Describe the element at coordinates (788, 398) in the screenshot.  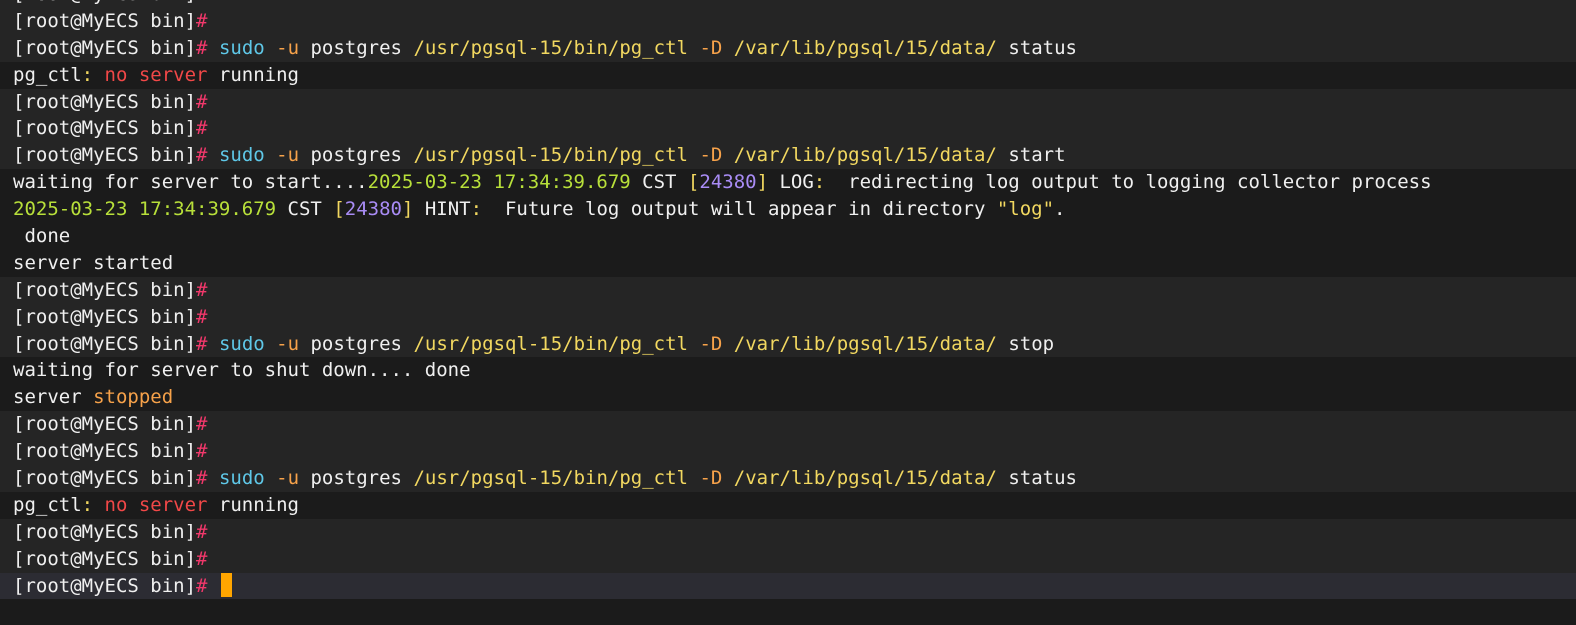
I see `output-line: server stopped` at that location.